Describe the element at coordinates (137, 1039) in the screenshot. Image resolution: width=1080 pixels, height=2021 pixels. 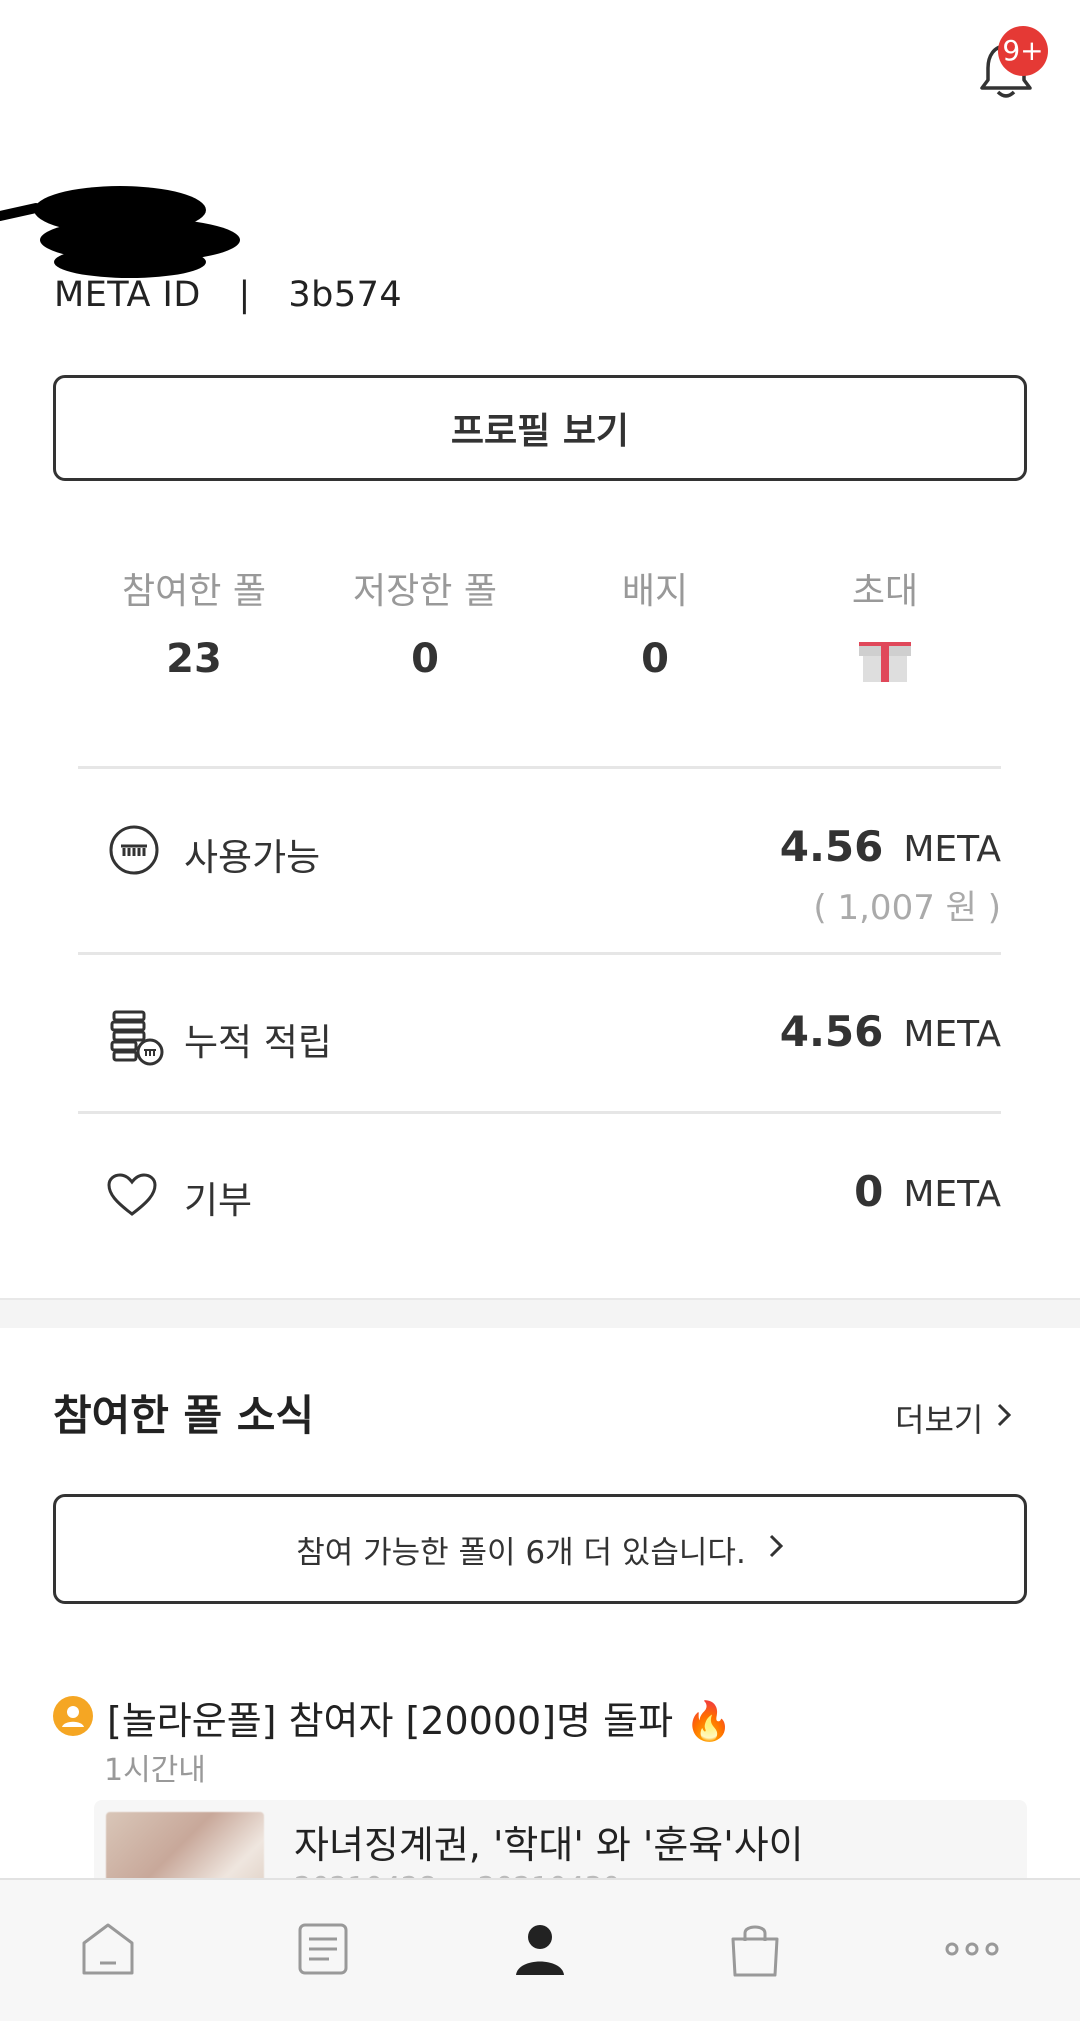
I see `coin-stack-icon` at that location.